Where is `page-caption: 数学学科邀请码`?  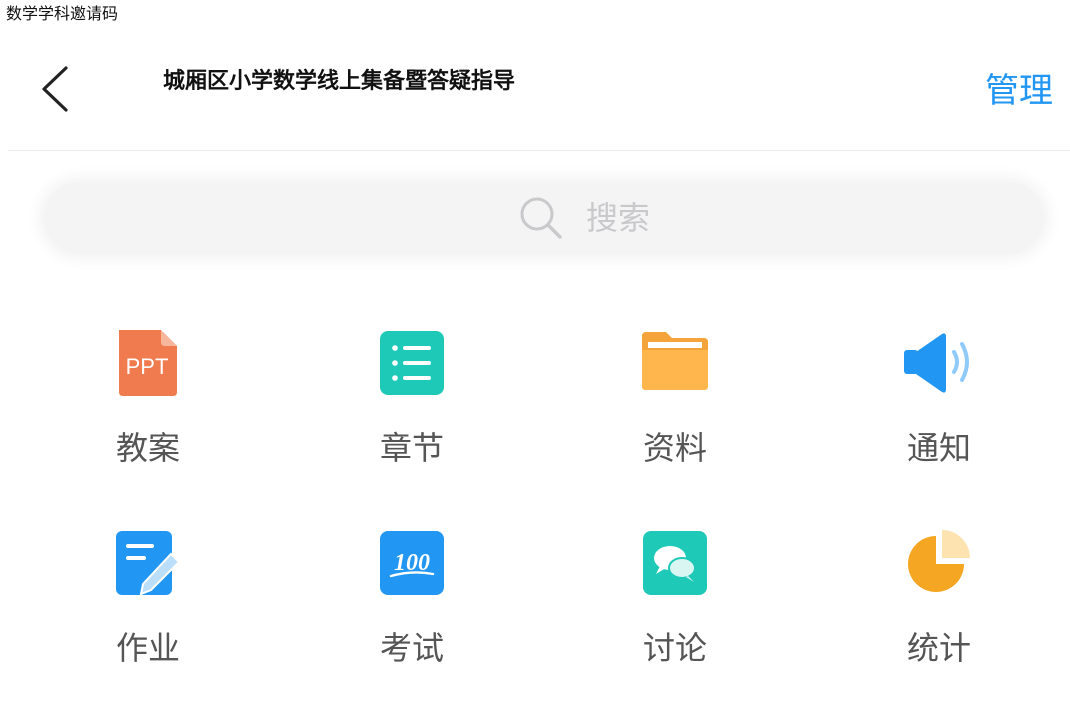 page-caption: 数学学科邀请码 is located at coordinates (62, 13).